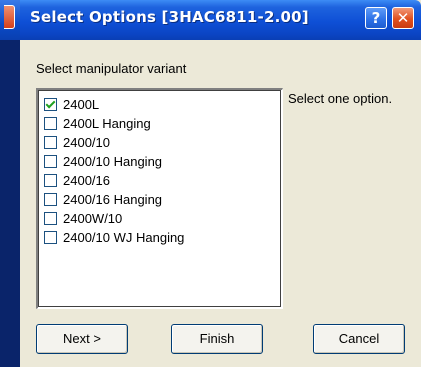  I want to click on hint-text: Select one option., so click(340, 98).